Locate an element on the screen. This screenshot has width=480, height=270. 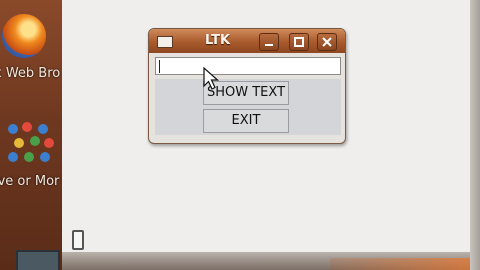
mouse-pointer-icon is located at coordinates (211, 78).